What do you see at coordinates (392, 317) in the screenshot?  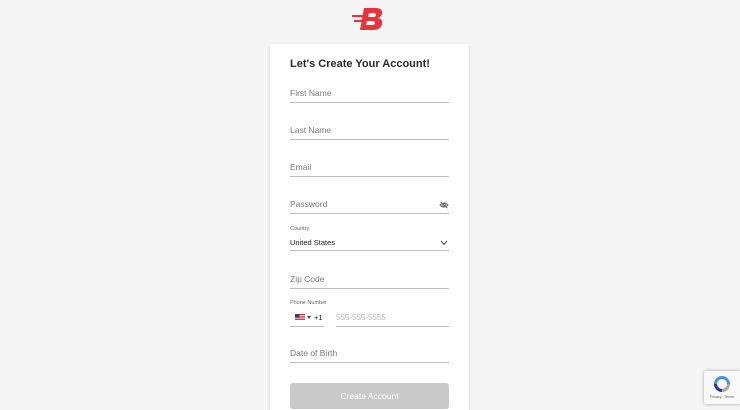 I see `phone-number-input: 555-555-5555` at bounding box center [392, 317].